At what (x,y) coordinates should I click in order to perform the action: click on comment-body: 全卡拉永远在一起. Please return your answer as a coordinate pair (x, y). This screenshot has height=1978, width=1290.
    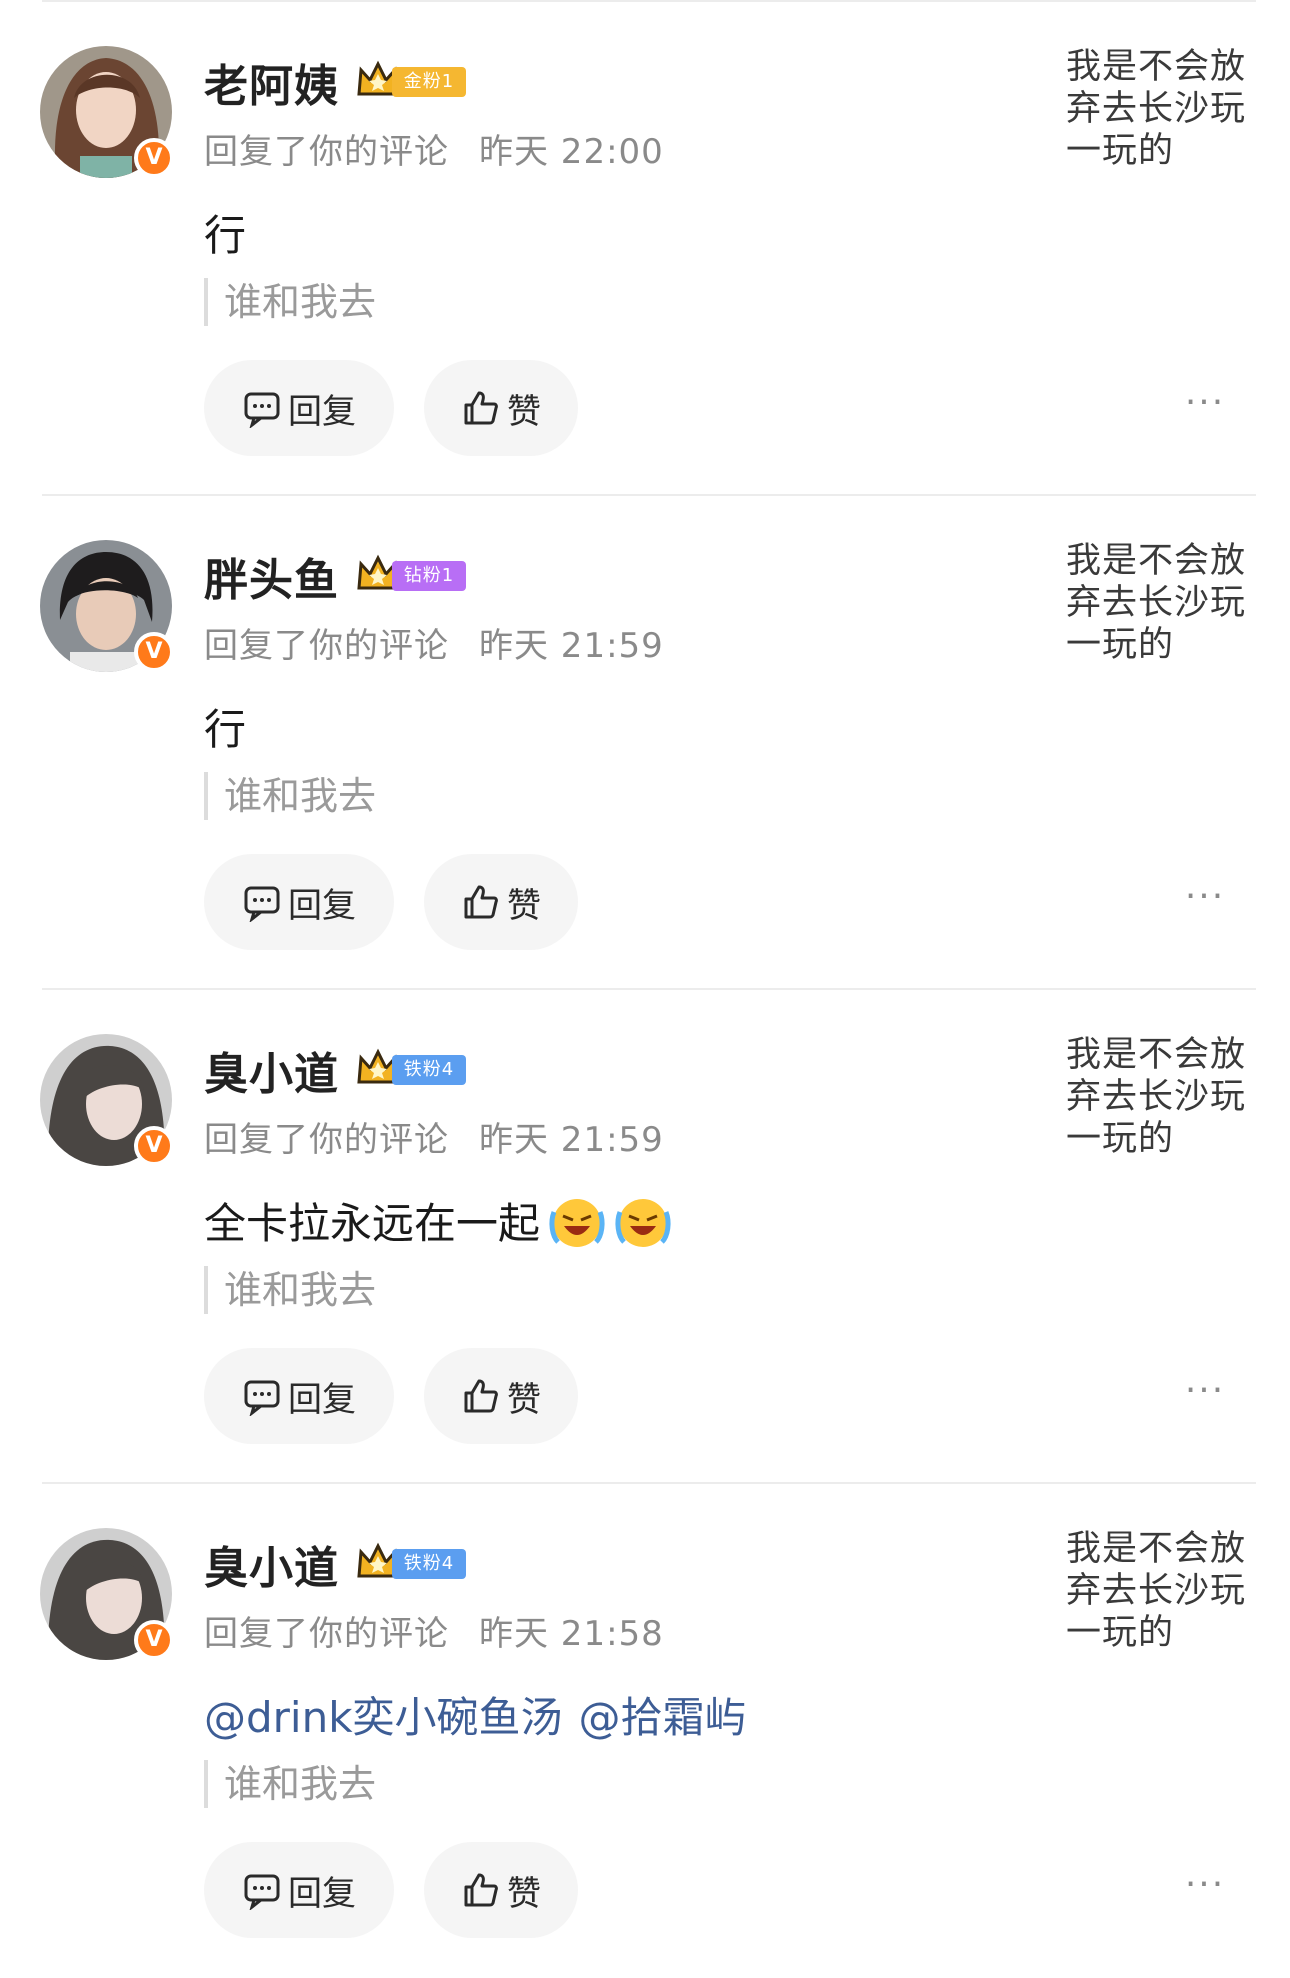
    Looking at the image, I should click on (438, 1220).